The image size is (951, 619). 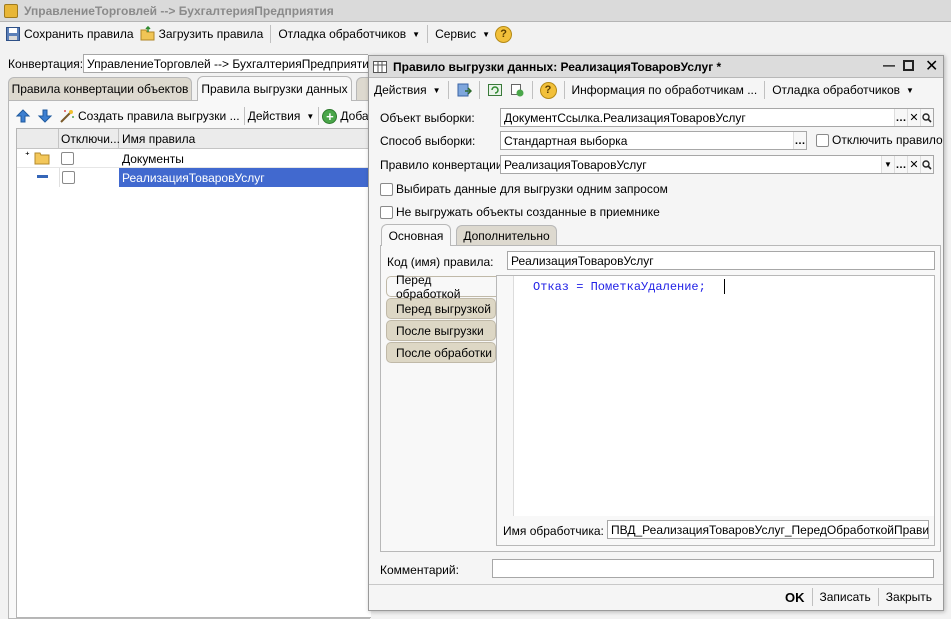 I want to click on service-label: Сервис, so click(x=456, y=34).